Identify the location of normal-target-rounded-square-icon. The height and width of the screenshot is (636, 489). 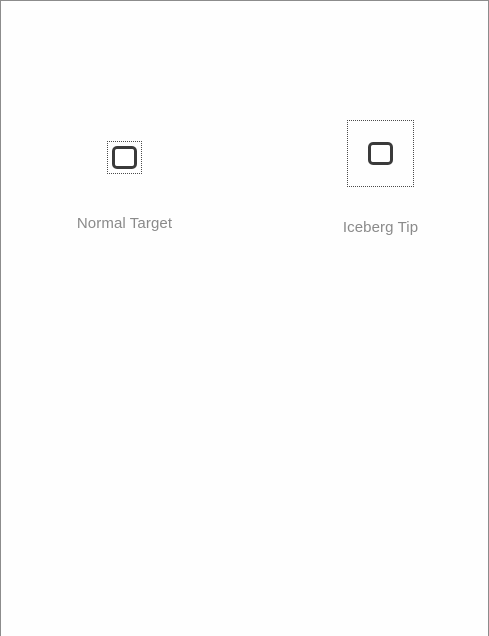
(124, 157).